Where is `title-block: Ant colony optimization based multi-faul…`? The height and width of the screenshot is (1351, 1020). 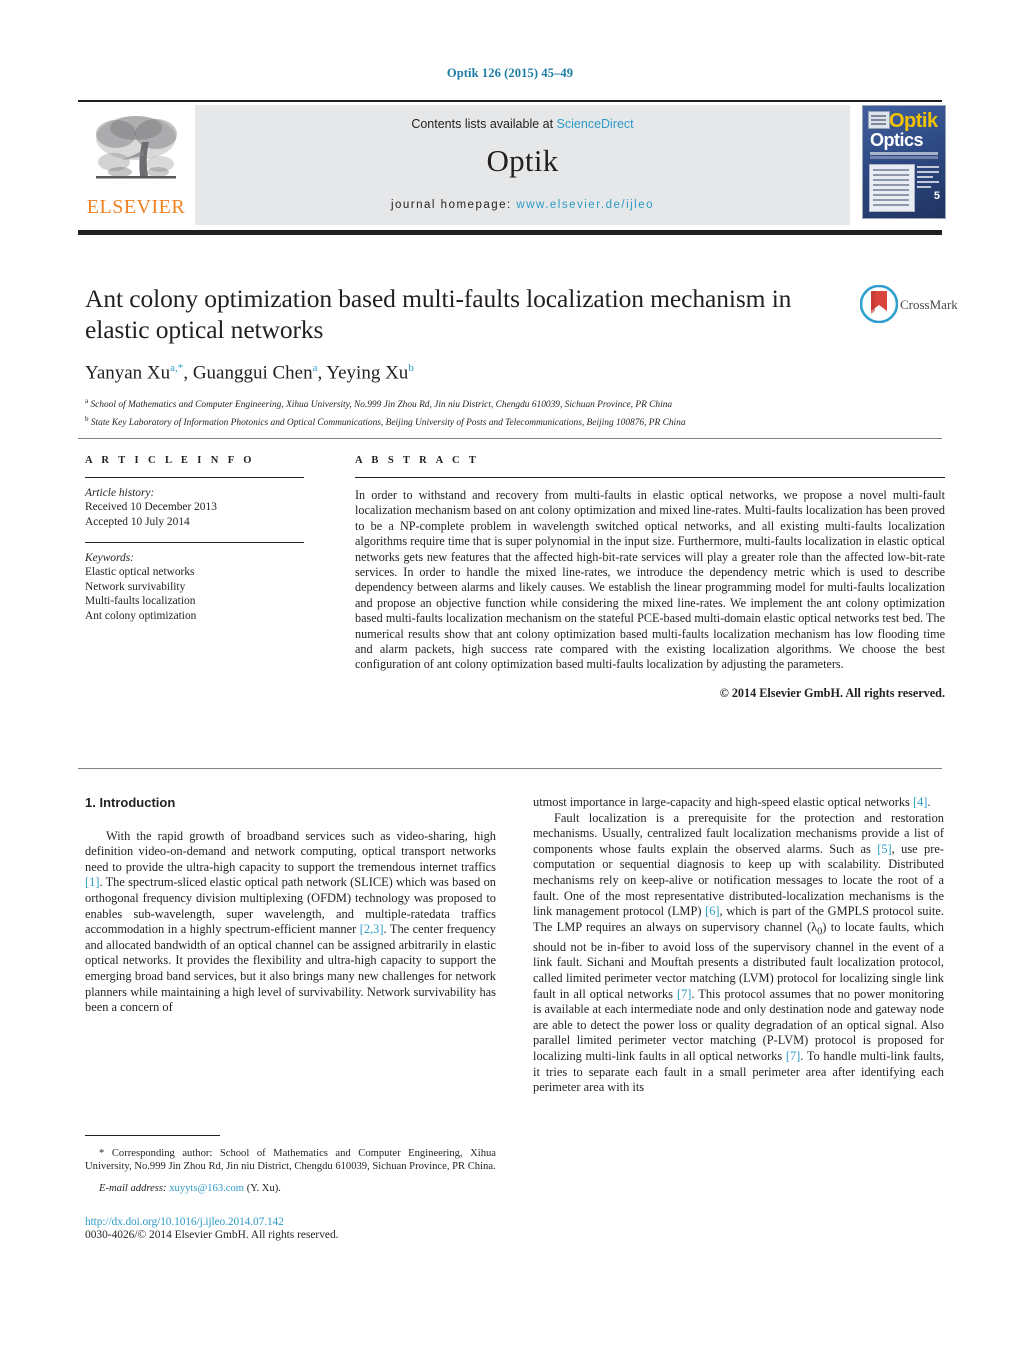
title-block: Ant colony optimization based multi-faul… is located at coordinates (465, 357).